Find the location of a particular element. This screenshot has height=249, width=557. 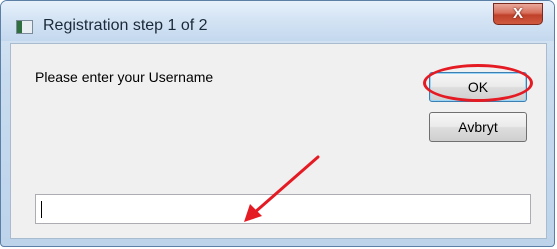

window-title: Registration step 1 of 2 is located at coordinates (125, 25).